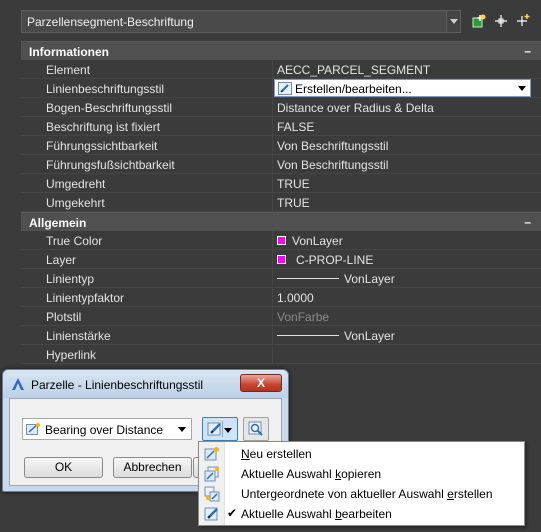 Image resolution: width=541 pixels, height=532 pixels. Describe the element at coordinates (63, 467) in the screenshot. I see `ok-button: OK` at that location.